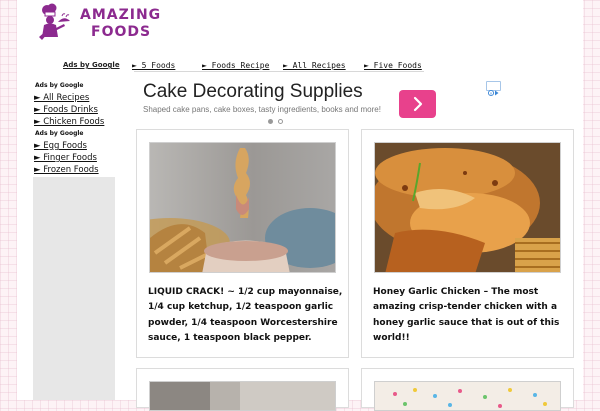 This screenshot has height=411, width=600. What do you see at coordinates (74, 288) in the screenshot?
I see `sidebar-ad-placeholder` at bounding box center [74, 288].